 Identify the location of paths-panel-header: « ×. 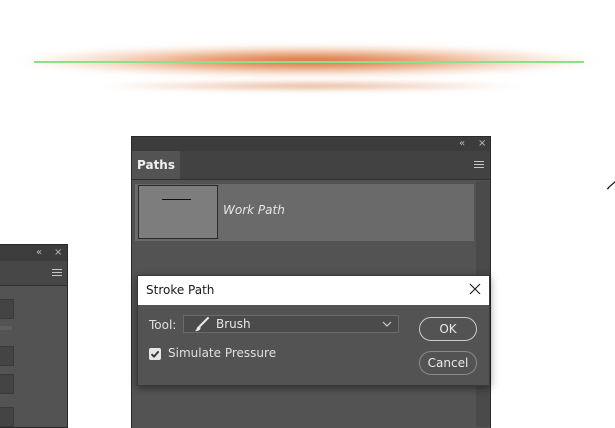
(311, 144).